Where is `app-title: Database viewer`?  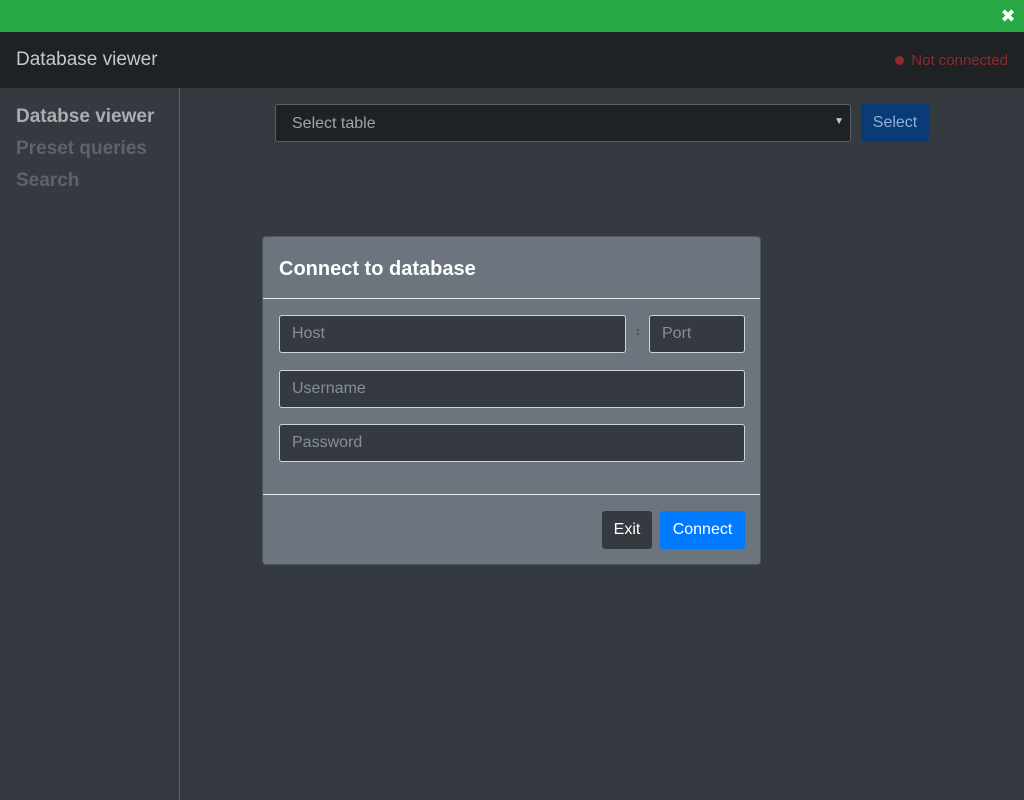
app-title: Database viewer is located at coordinates (87, 59).